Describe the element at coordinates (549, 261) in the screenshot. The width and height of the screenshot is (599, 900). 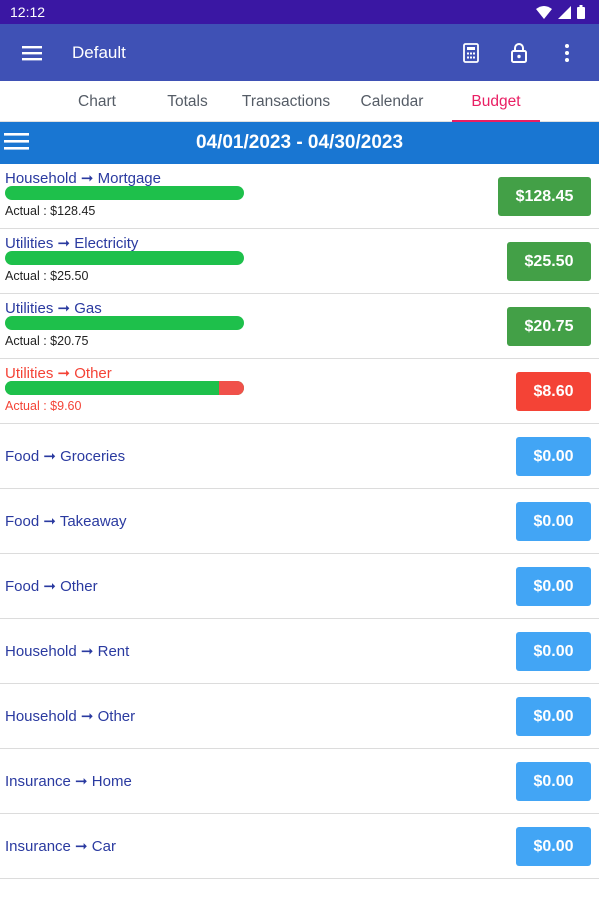
I see `budget-amount-button: $25.50` at that location.